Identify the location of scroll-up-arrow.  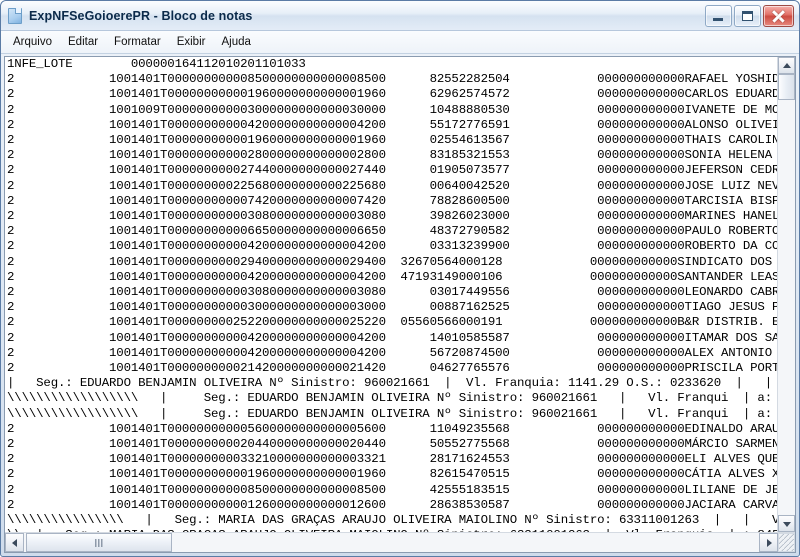
(786, 65).